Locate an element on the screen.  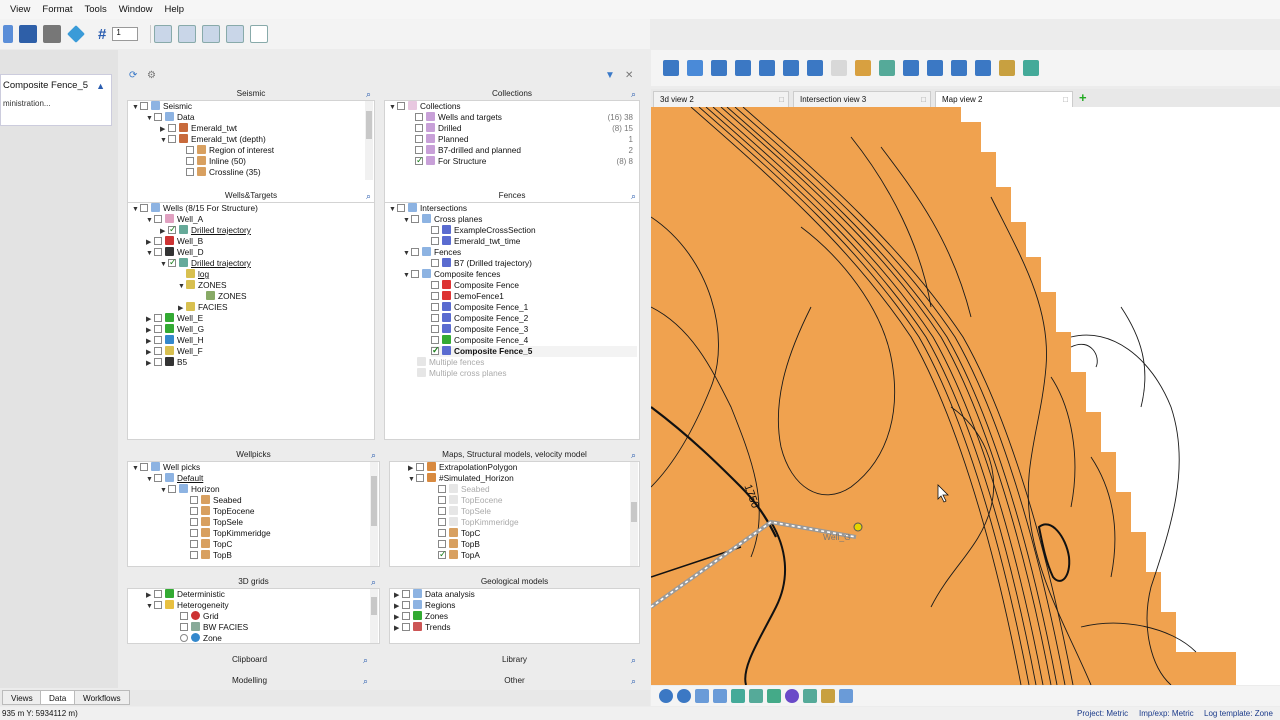
tree-row: ▼ Cross planes is located at coordinates (442, 219).